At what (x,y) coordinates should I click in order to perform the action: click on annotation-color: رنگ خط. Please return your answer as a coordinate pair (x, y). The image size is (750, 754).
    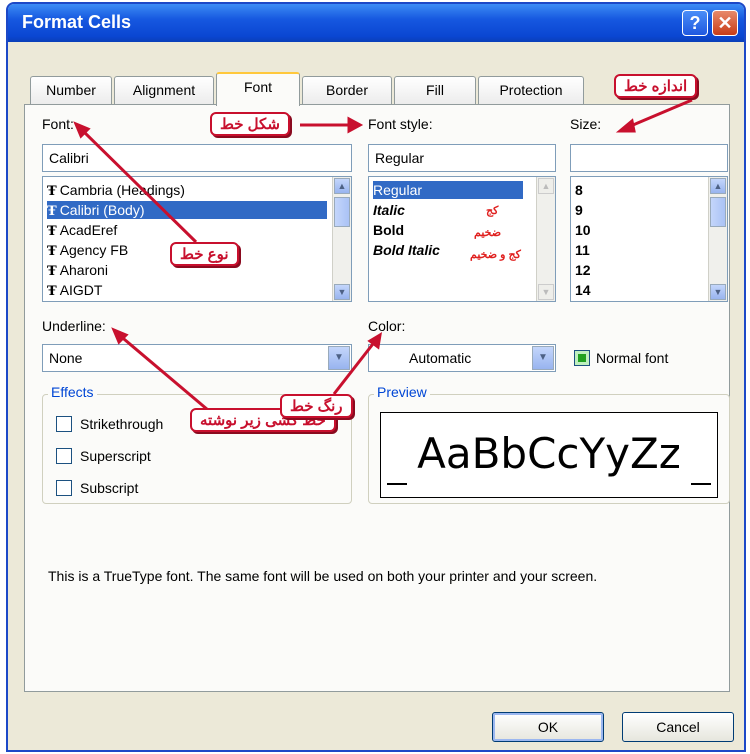
    Looking at the image, I should click on (316, 406).